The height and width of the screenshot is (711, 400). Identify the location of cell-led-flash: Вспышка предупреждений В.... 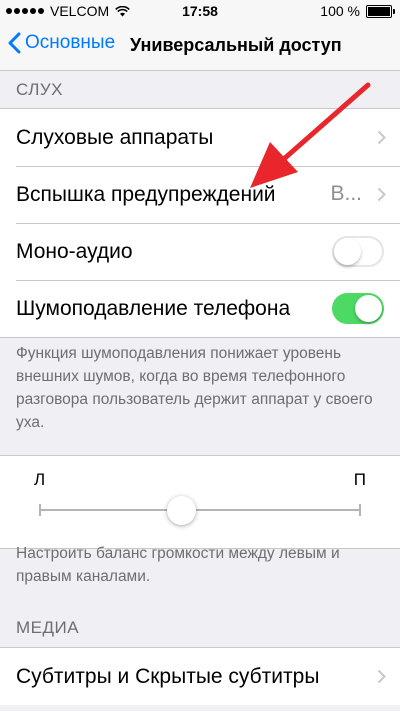
(200, 194).